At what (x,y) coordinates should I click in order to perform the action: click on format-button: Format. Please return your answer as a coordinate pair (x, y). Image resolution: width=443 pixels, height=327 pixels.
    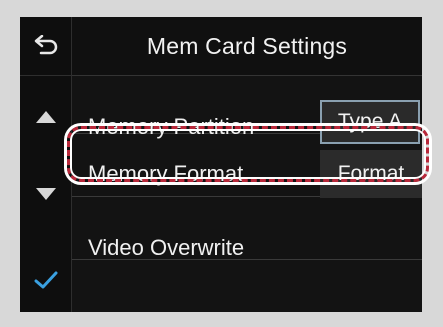
    Looking at the image, I should click on (371, 174).